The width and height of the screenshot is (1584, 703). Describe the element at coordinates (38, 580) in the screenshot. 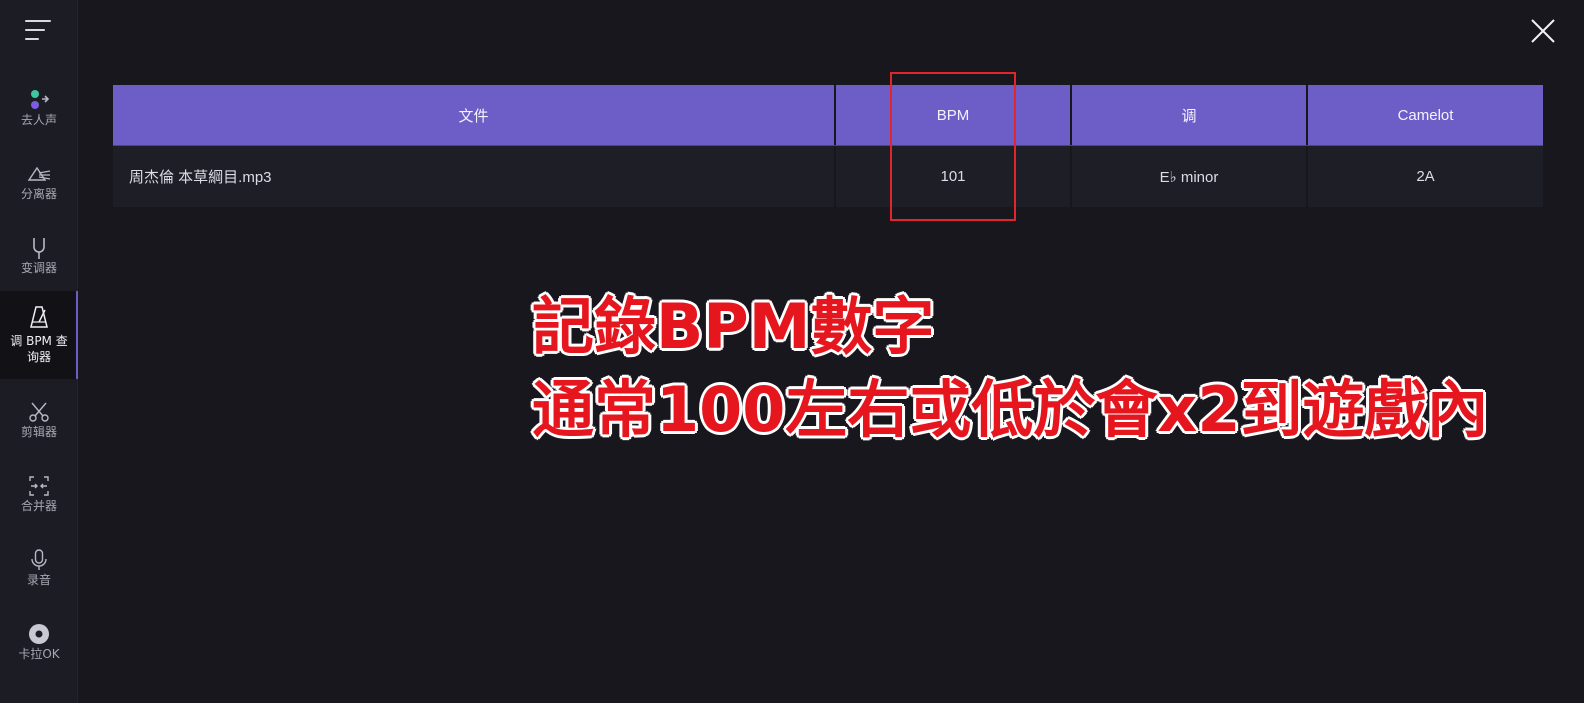

I see `sidebar-item-label: 录音` at that location.